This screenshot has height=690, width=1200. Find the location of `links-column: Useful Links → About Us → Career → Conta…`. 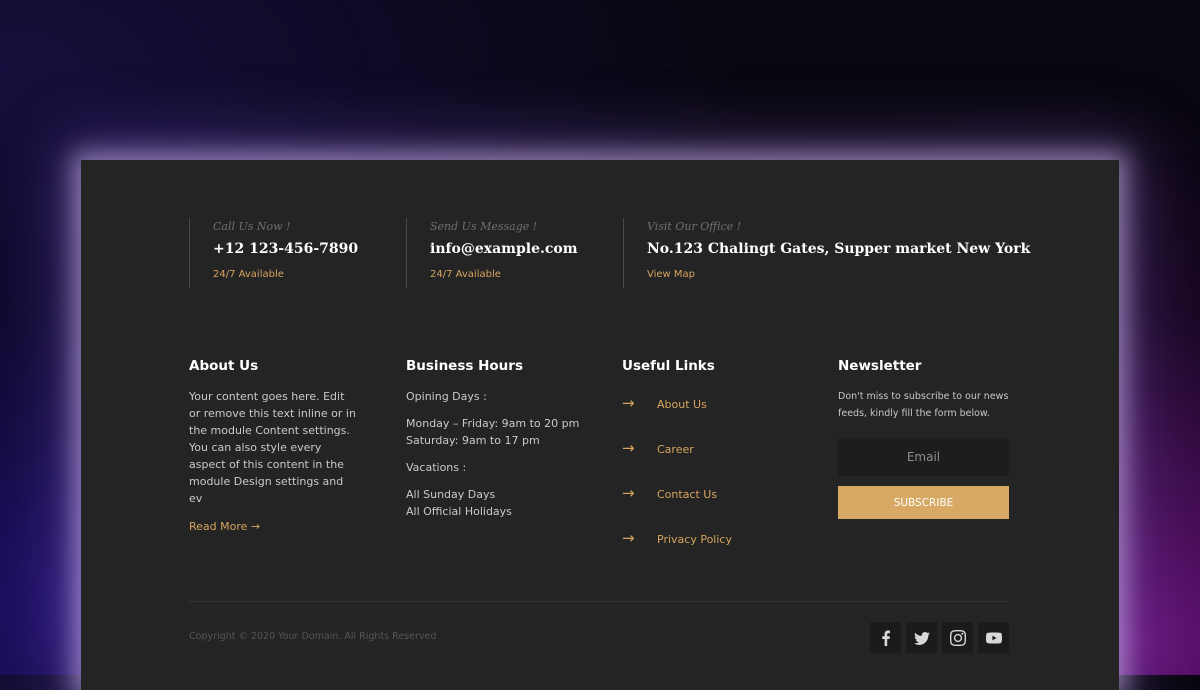

links-column: Useful Links → About Us → Career → Conta… is located at coordinates (712, 467).